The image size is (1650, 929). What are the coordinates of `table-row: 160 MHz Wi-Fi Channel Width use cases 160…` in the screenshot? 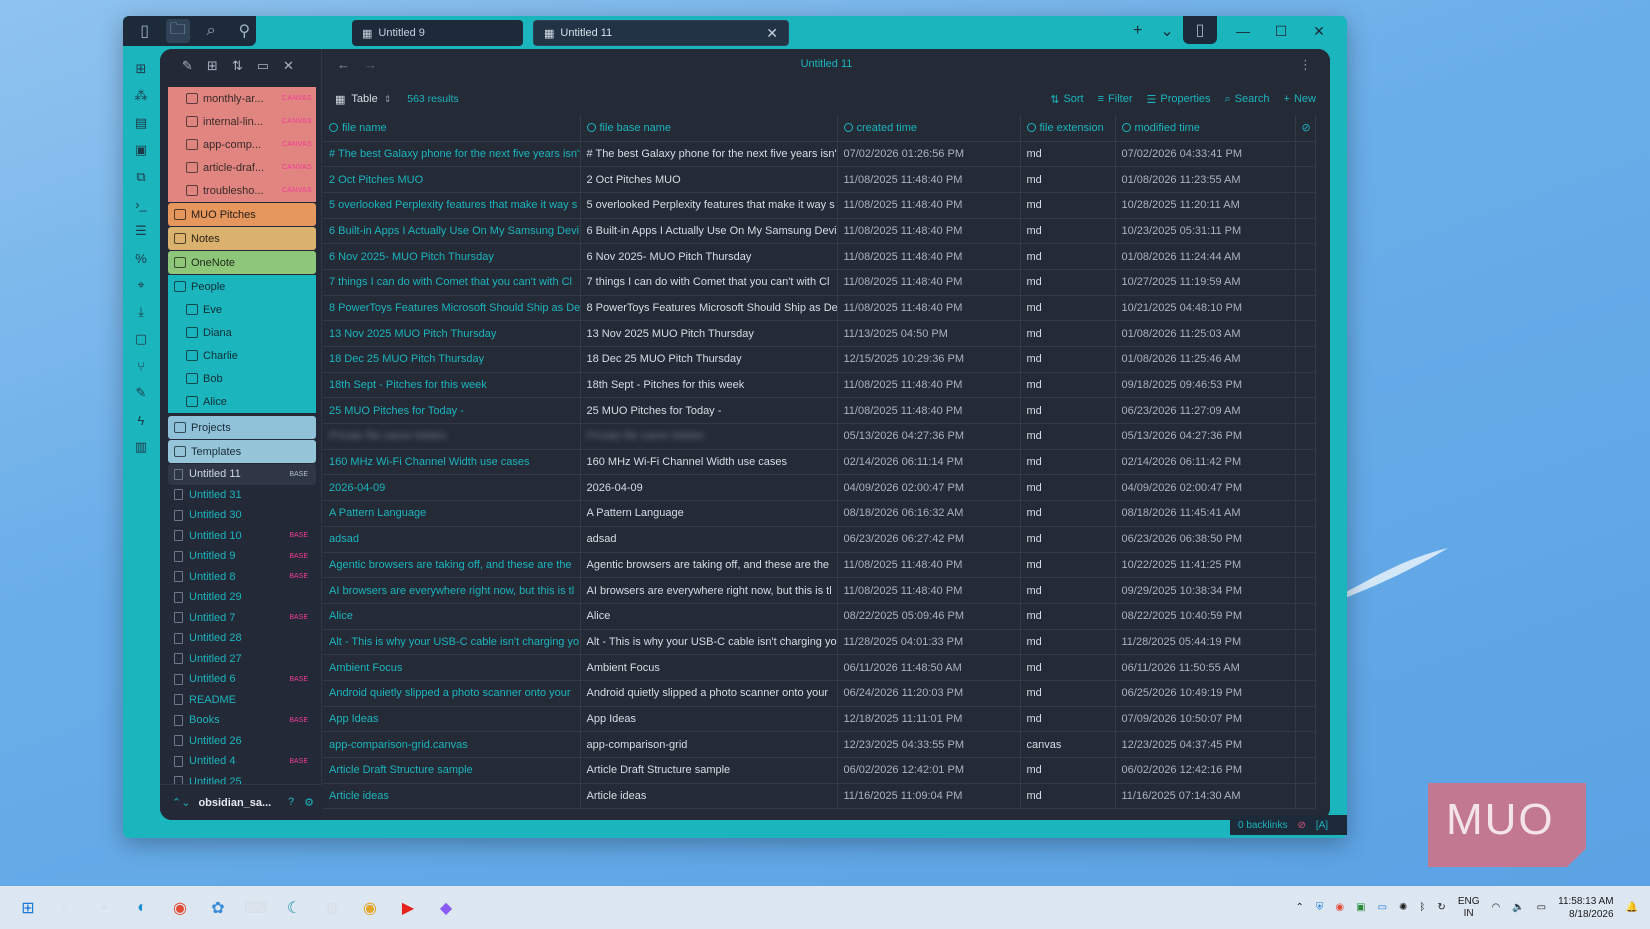 It's located at (819, 462).